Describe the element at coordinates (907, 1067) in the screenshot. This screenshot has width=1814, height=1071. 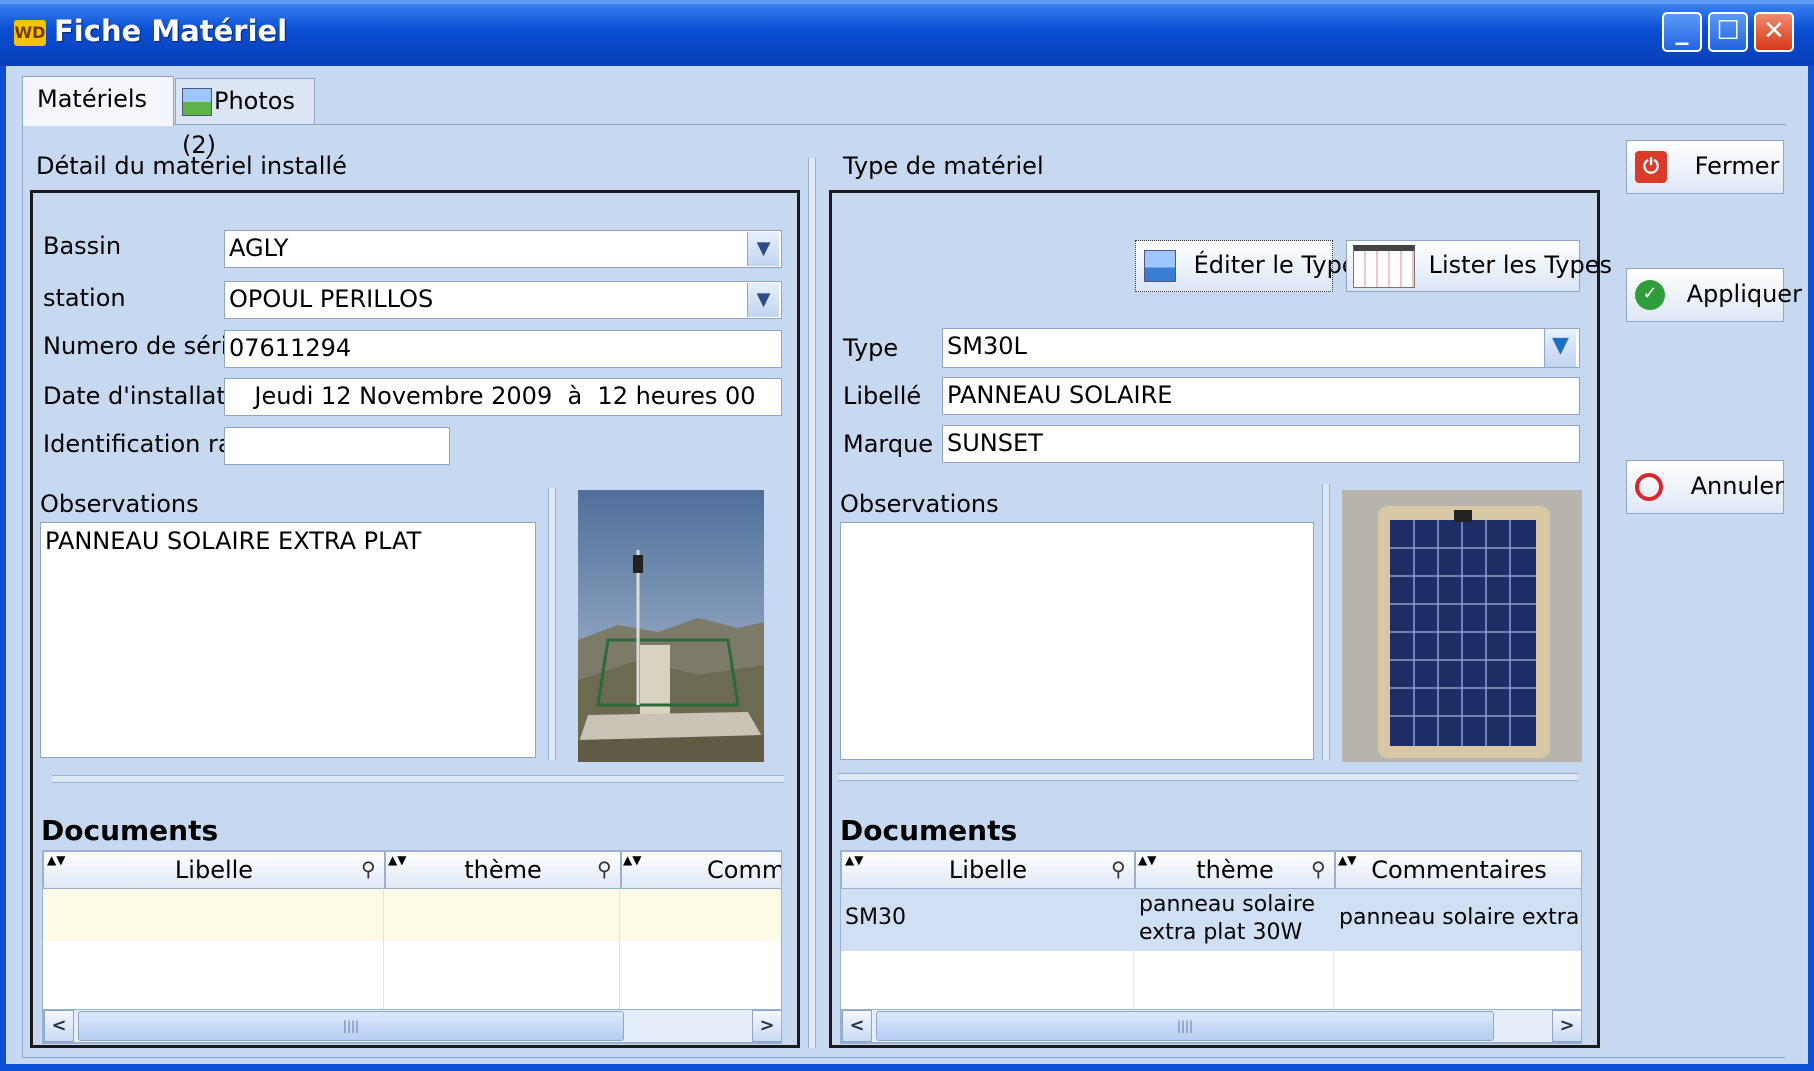
I see `window-frame-bottom` at that location.